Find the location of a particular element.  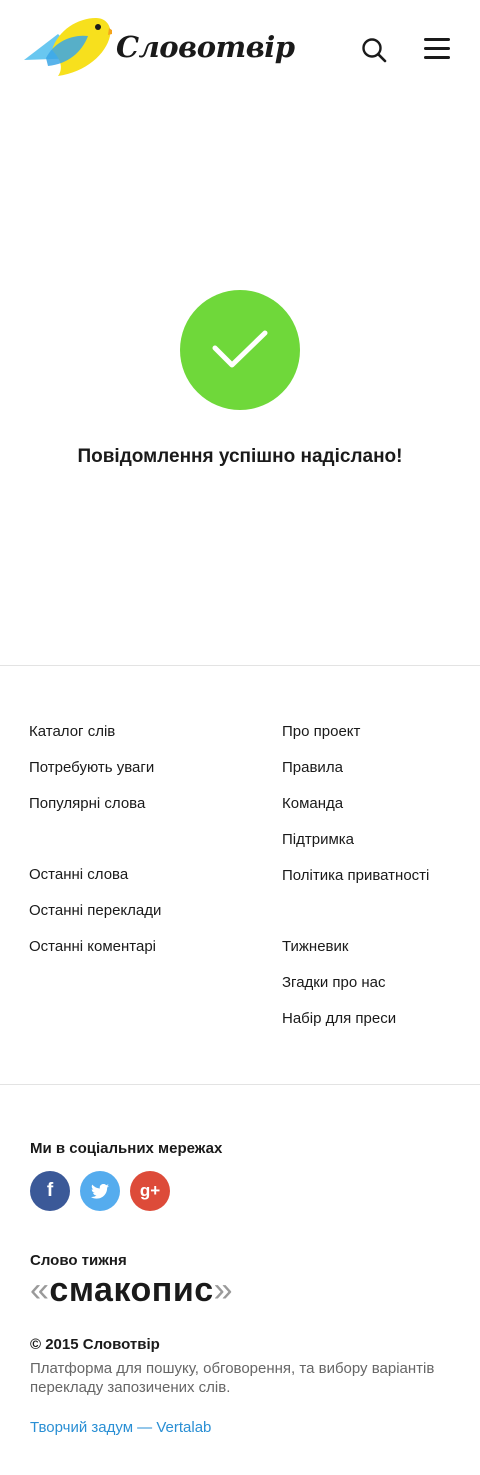

success-panel: Повідомлення успішно надіслано! is located at coordinates (240, 379).